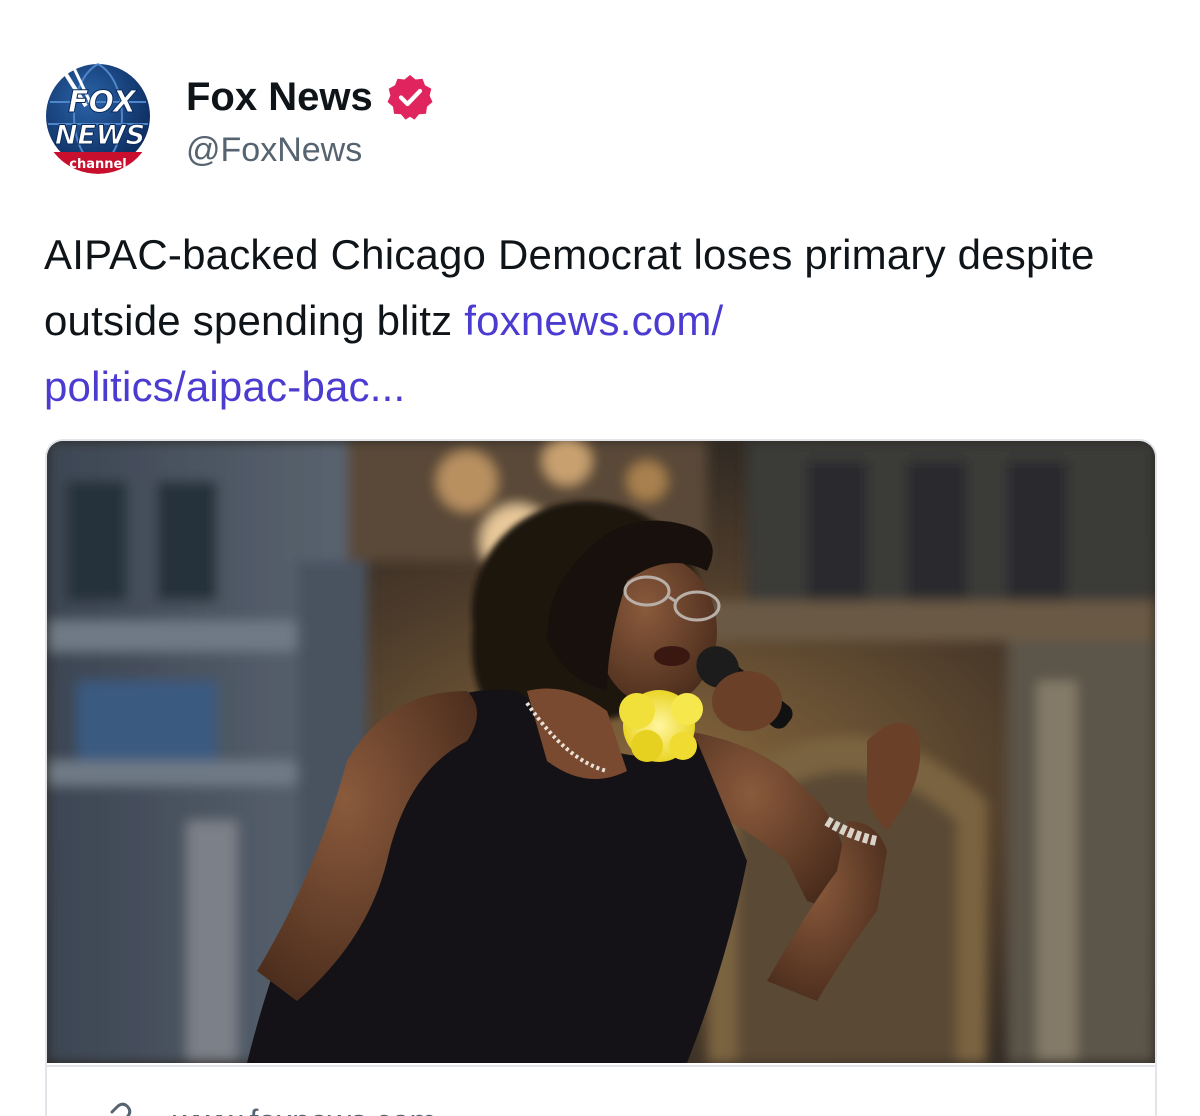 The image size is (1200, 1116). I want to click on avatar-channel-text: channel, so click(98, 164).